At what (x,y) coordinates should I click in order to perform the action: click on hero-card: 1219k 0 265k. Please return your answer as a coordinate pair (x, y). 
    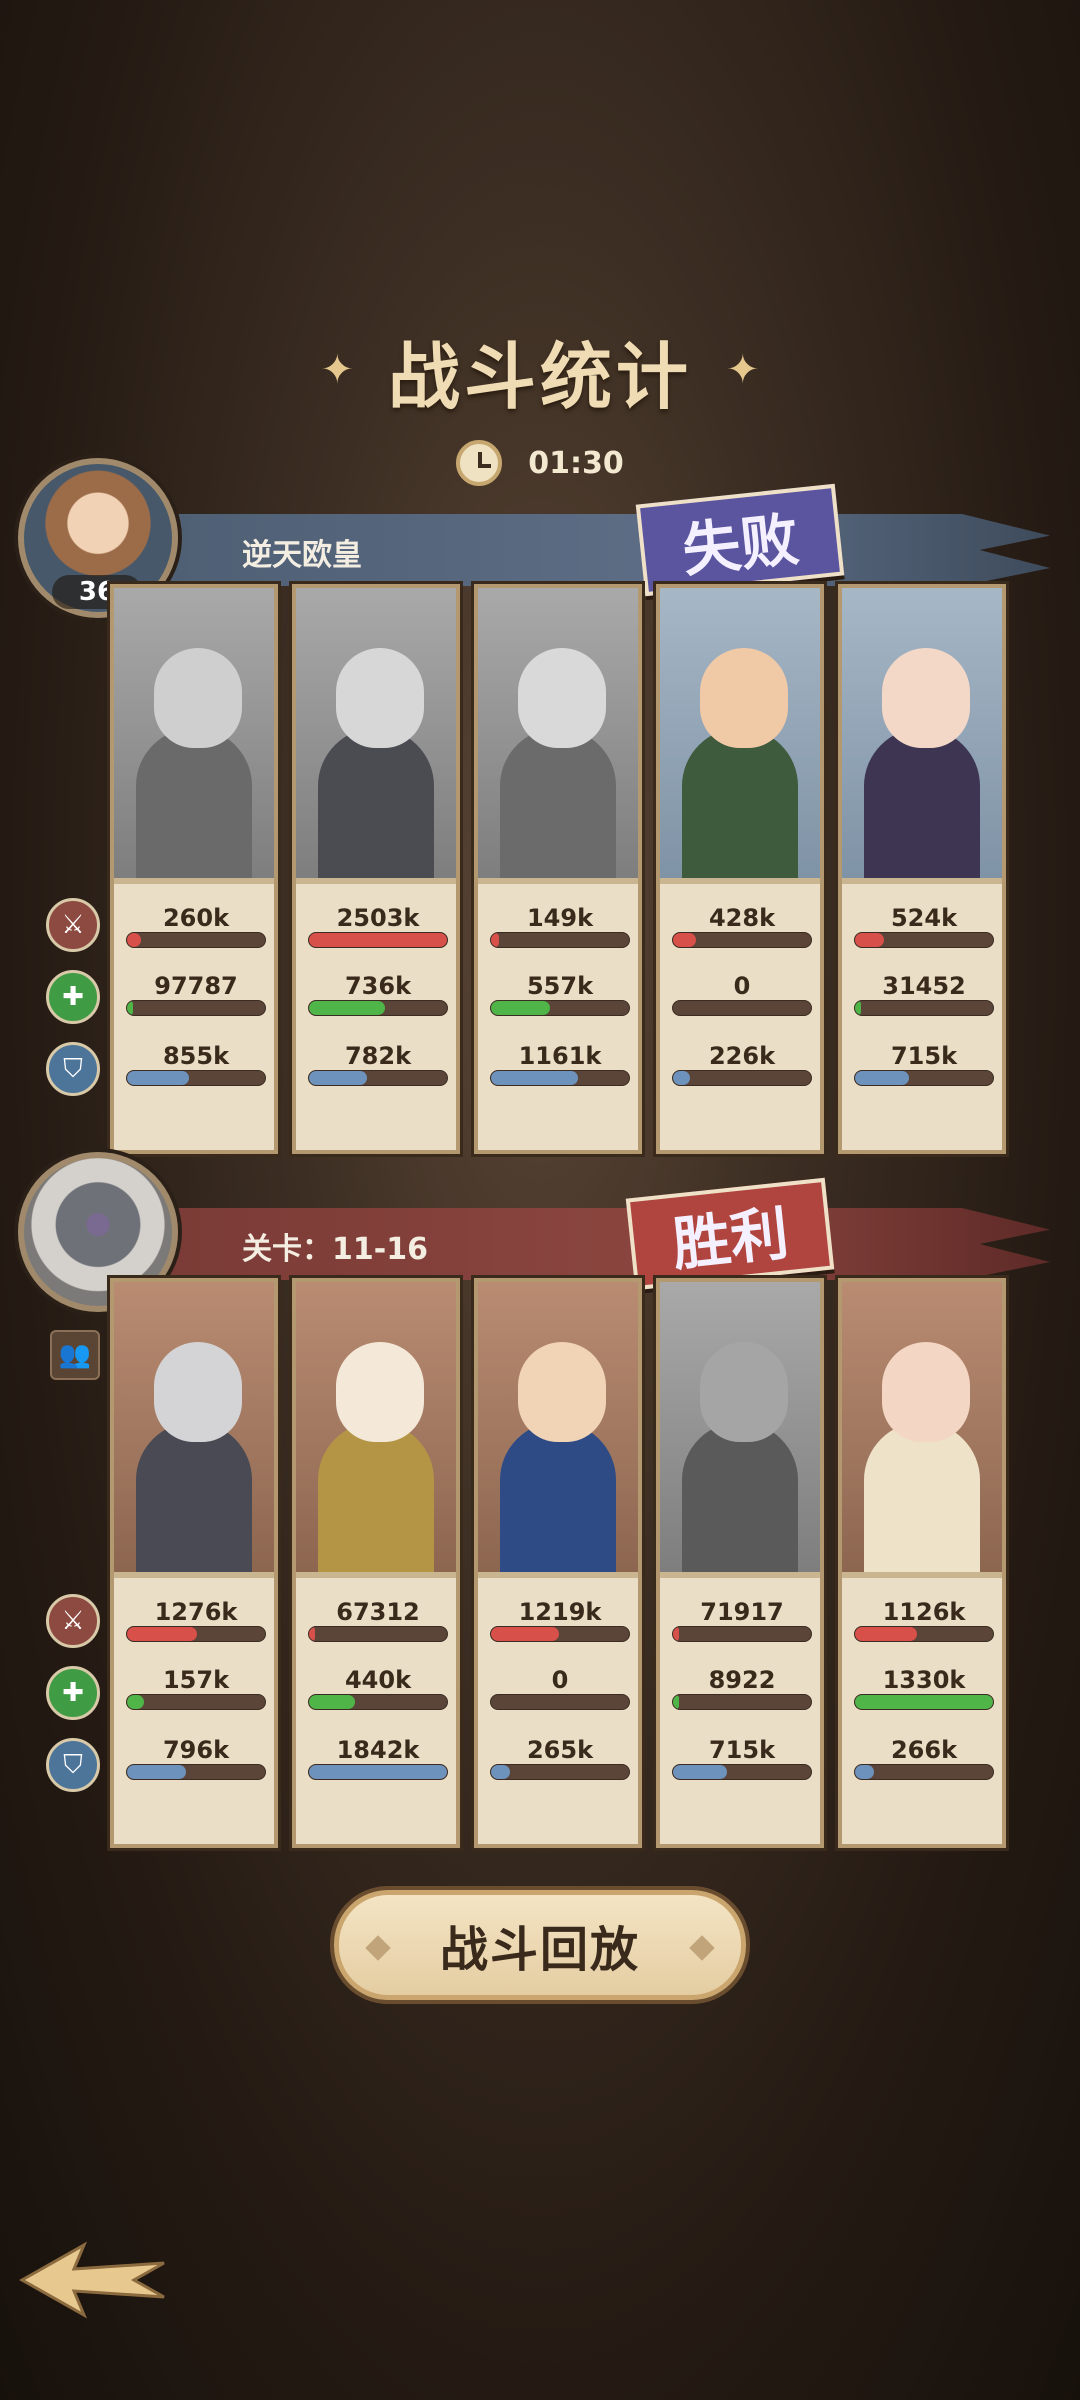
    Looking at the image, I should click on (558, 1563).